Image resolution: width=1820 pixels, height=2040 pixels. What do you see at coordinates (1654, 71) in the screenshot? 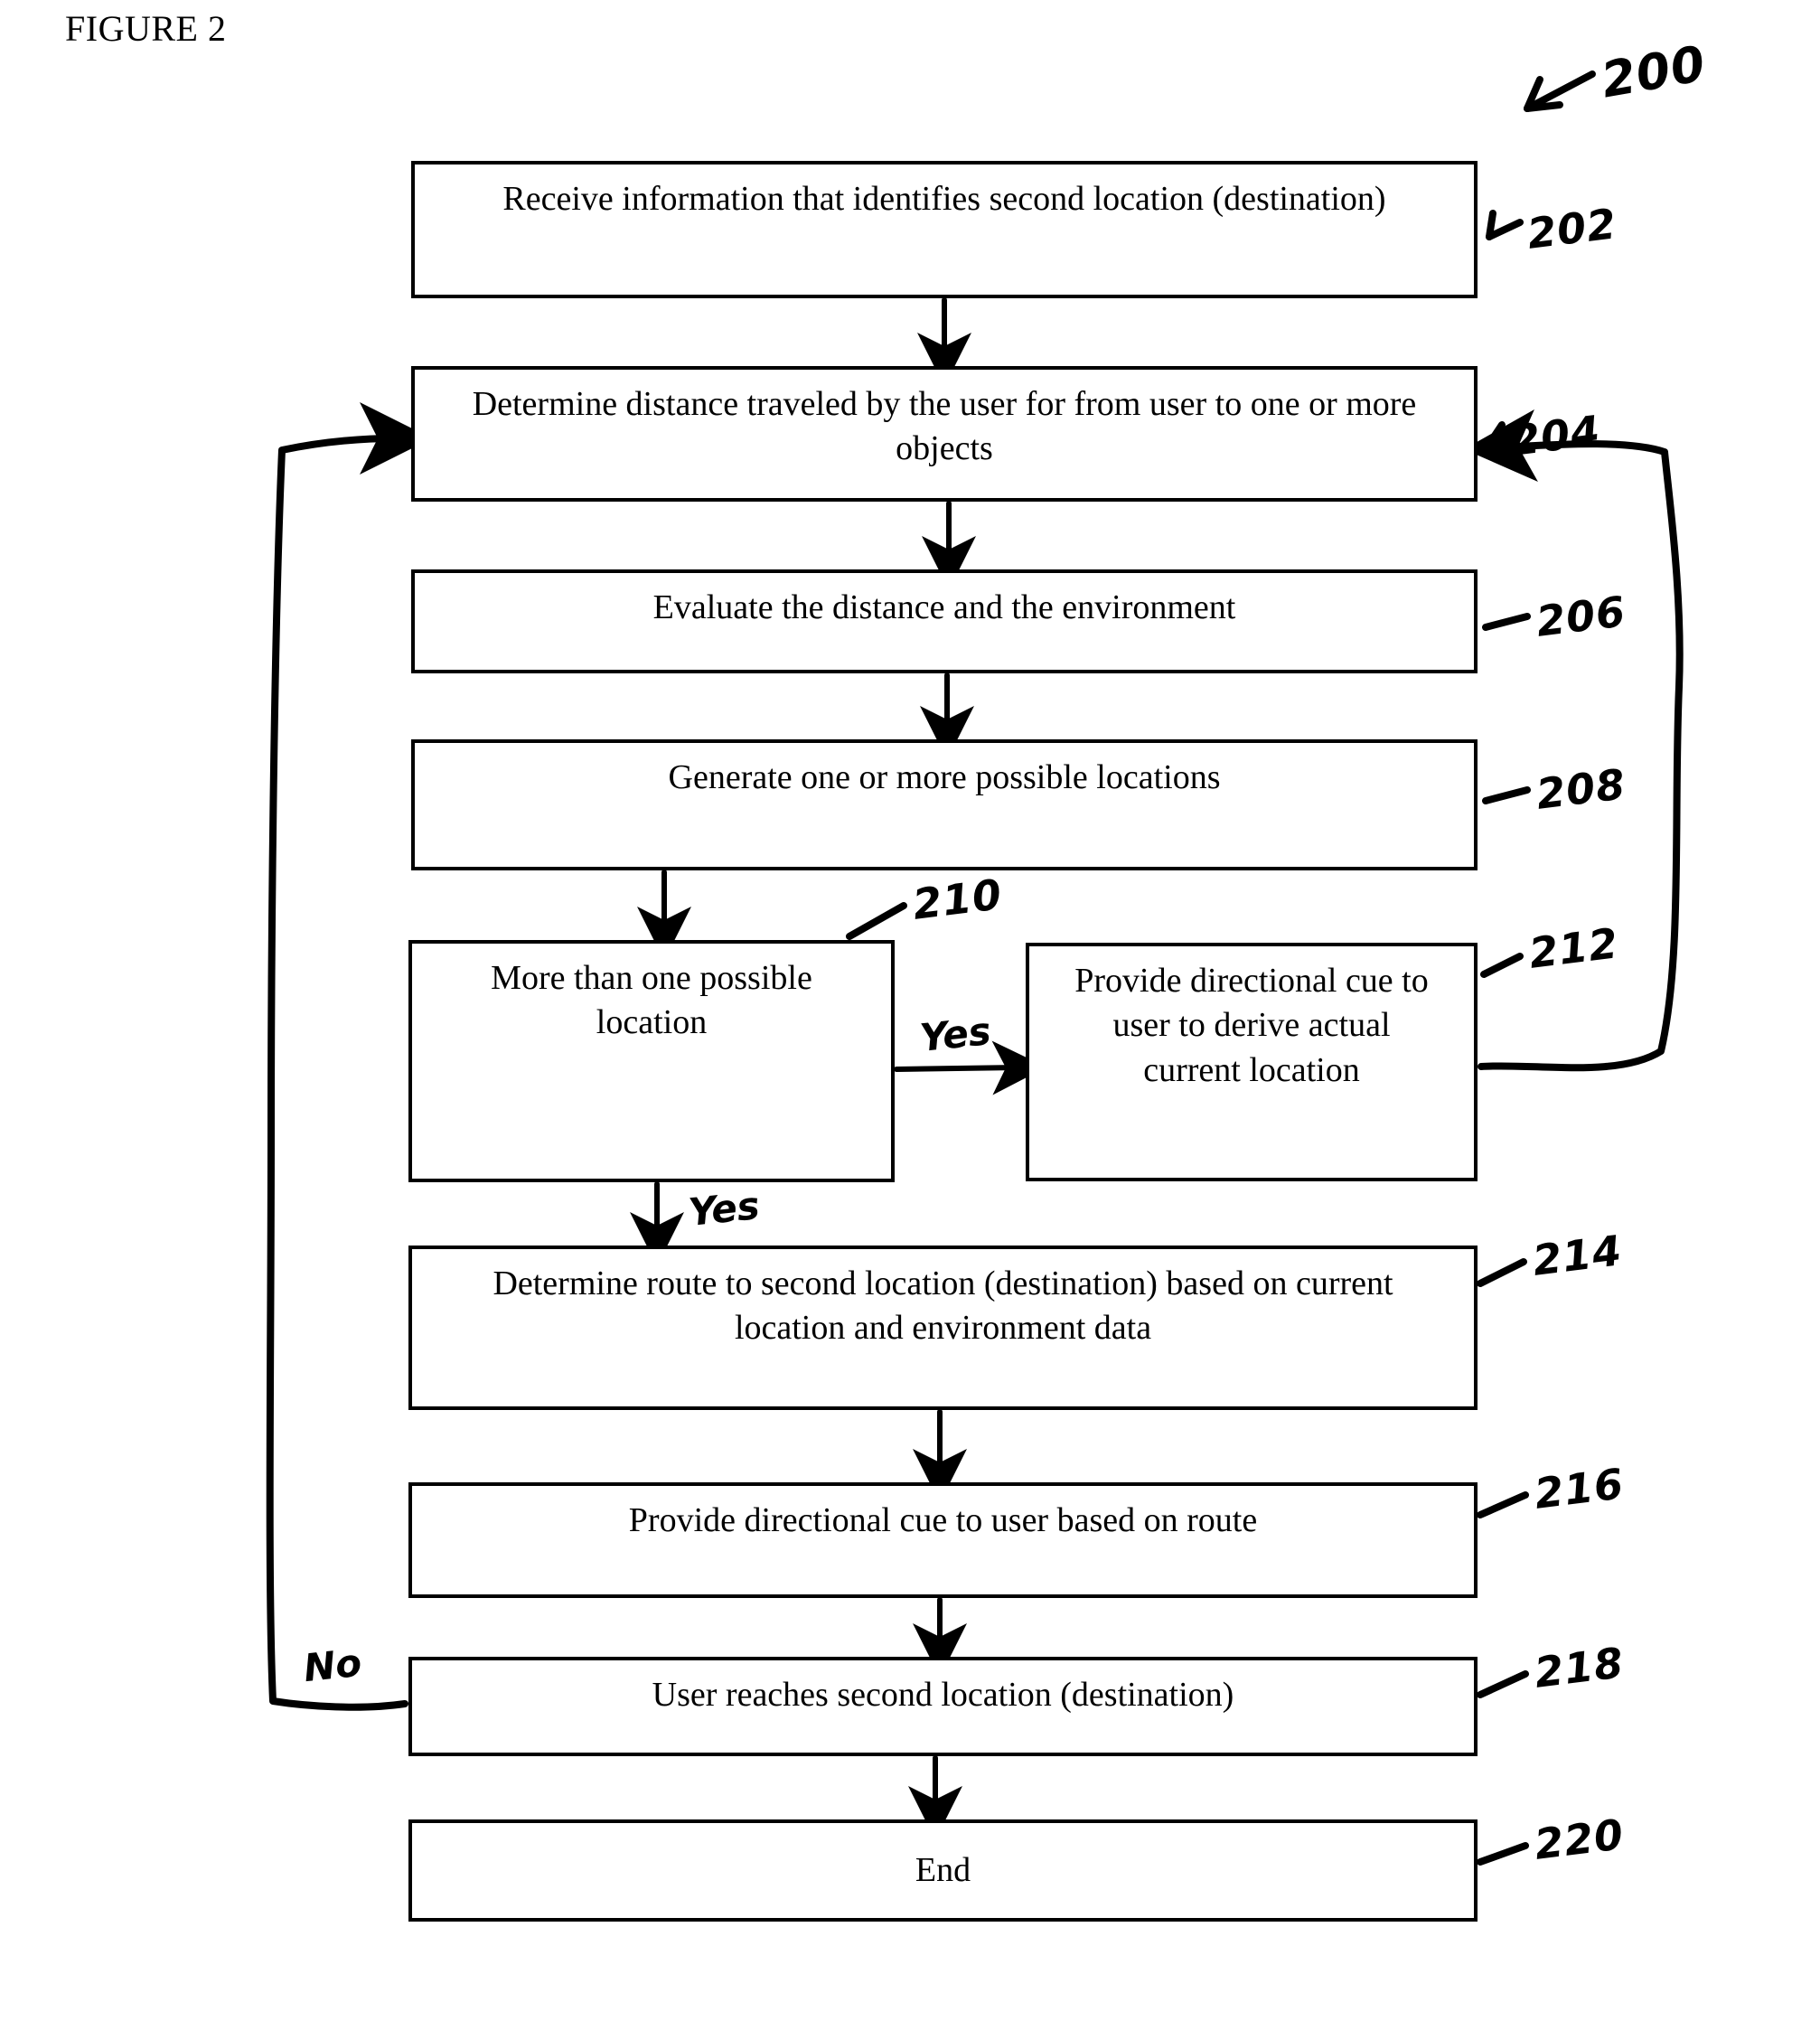
I see `ref-numeral-200: 200` at bounding box center [1654, 71].